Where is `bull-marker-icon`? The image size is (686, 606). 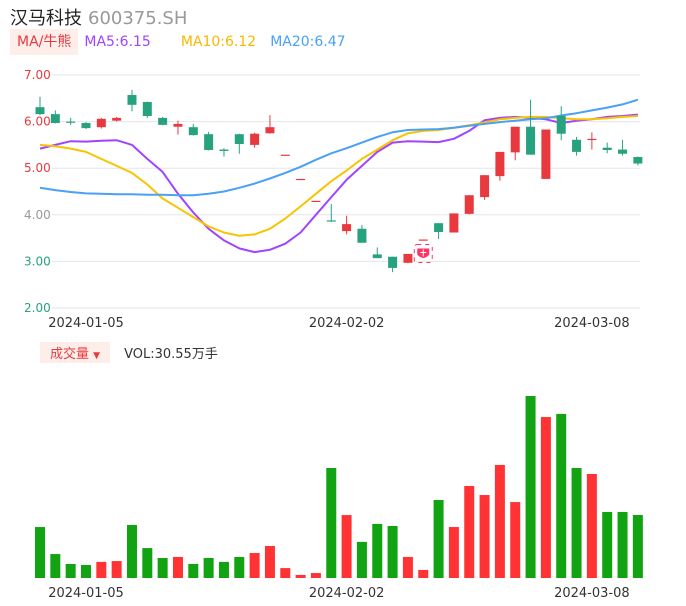
bull-marker-icon is located at coordinates (423, 253).